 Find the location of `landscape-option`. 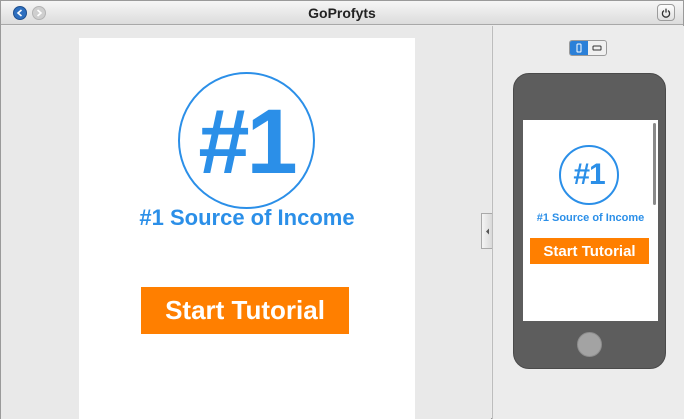

landscape-option is located at coordinates (597, 48).